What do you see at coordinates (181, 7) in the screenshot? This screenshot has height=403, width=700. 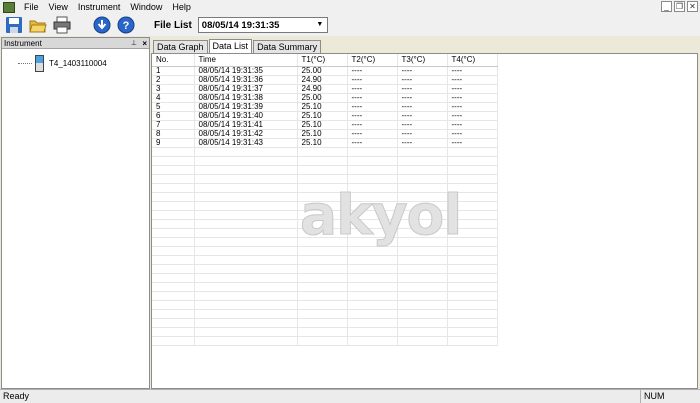 I see `menu-help: Help` at bounding box center [181, 7].